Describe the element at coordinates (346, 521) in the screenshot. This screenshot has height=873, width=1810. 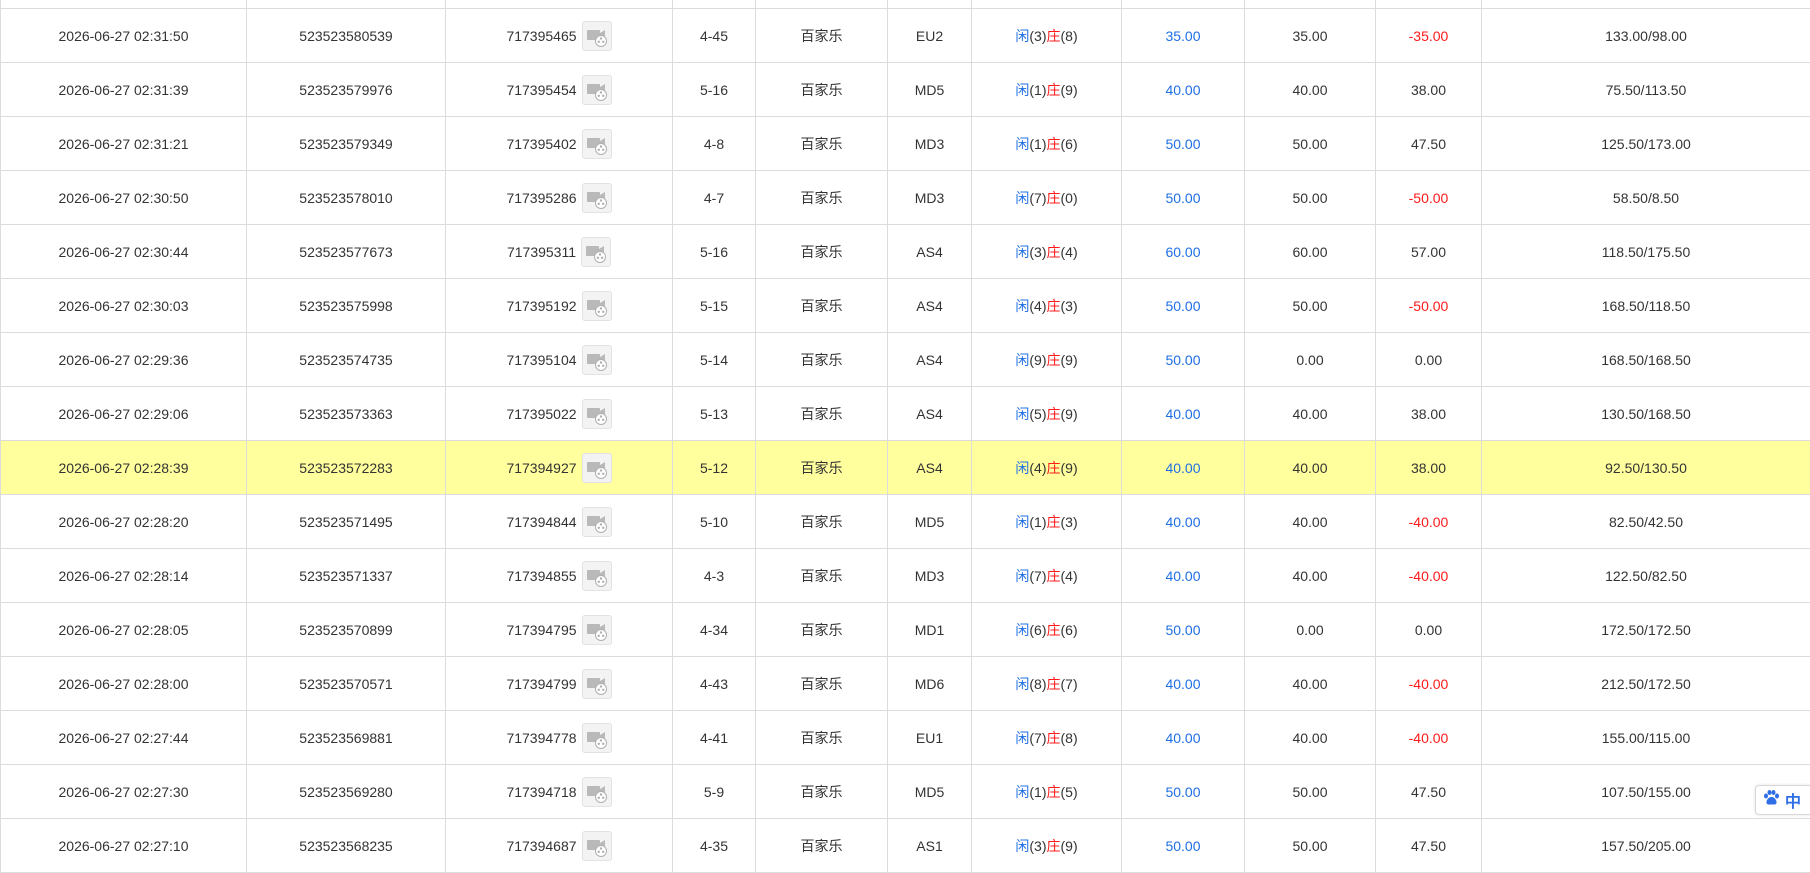
I see `bet-number-cell: 523523571495` at that location.